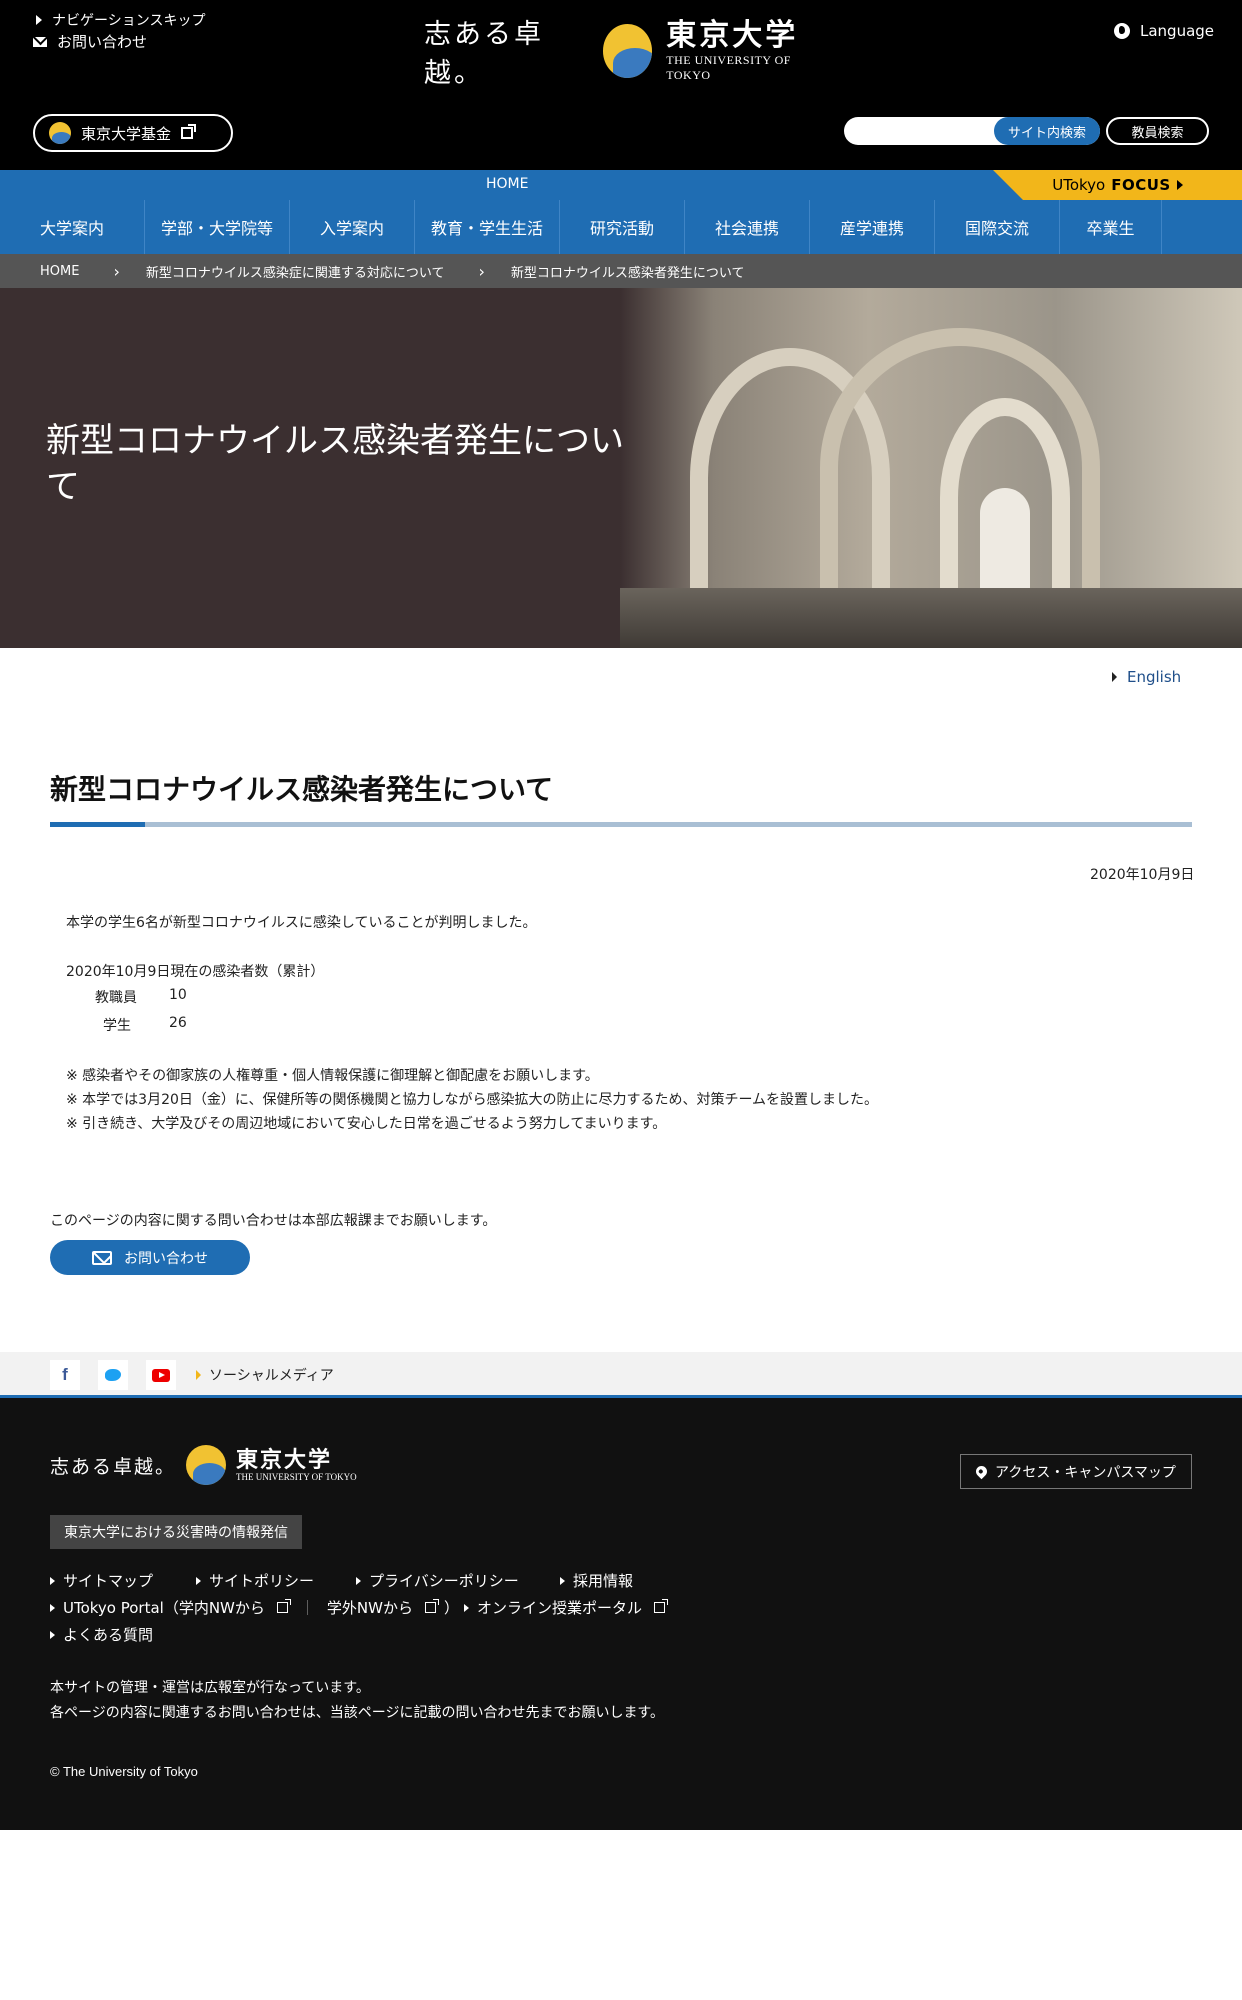 This screenshot has height=2000, width=1242. Describe the element at coordinates (484, 54) in the screenshot. I see `logo-slogan: 志ある卓越。` at that location.